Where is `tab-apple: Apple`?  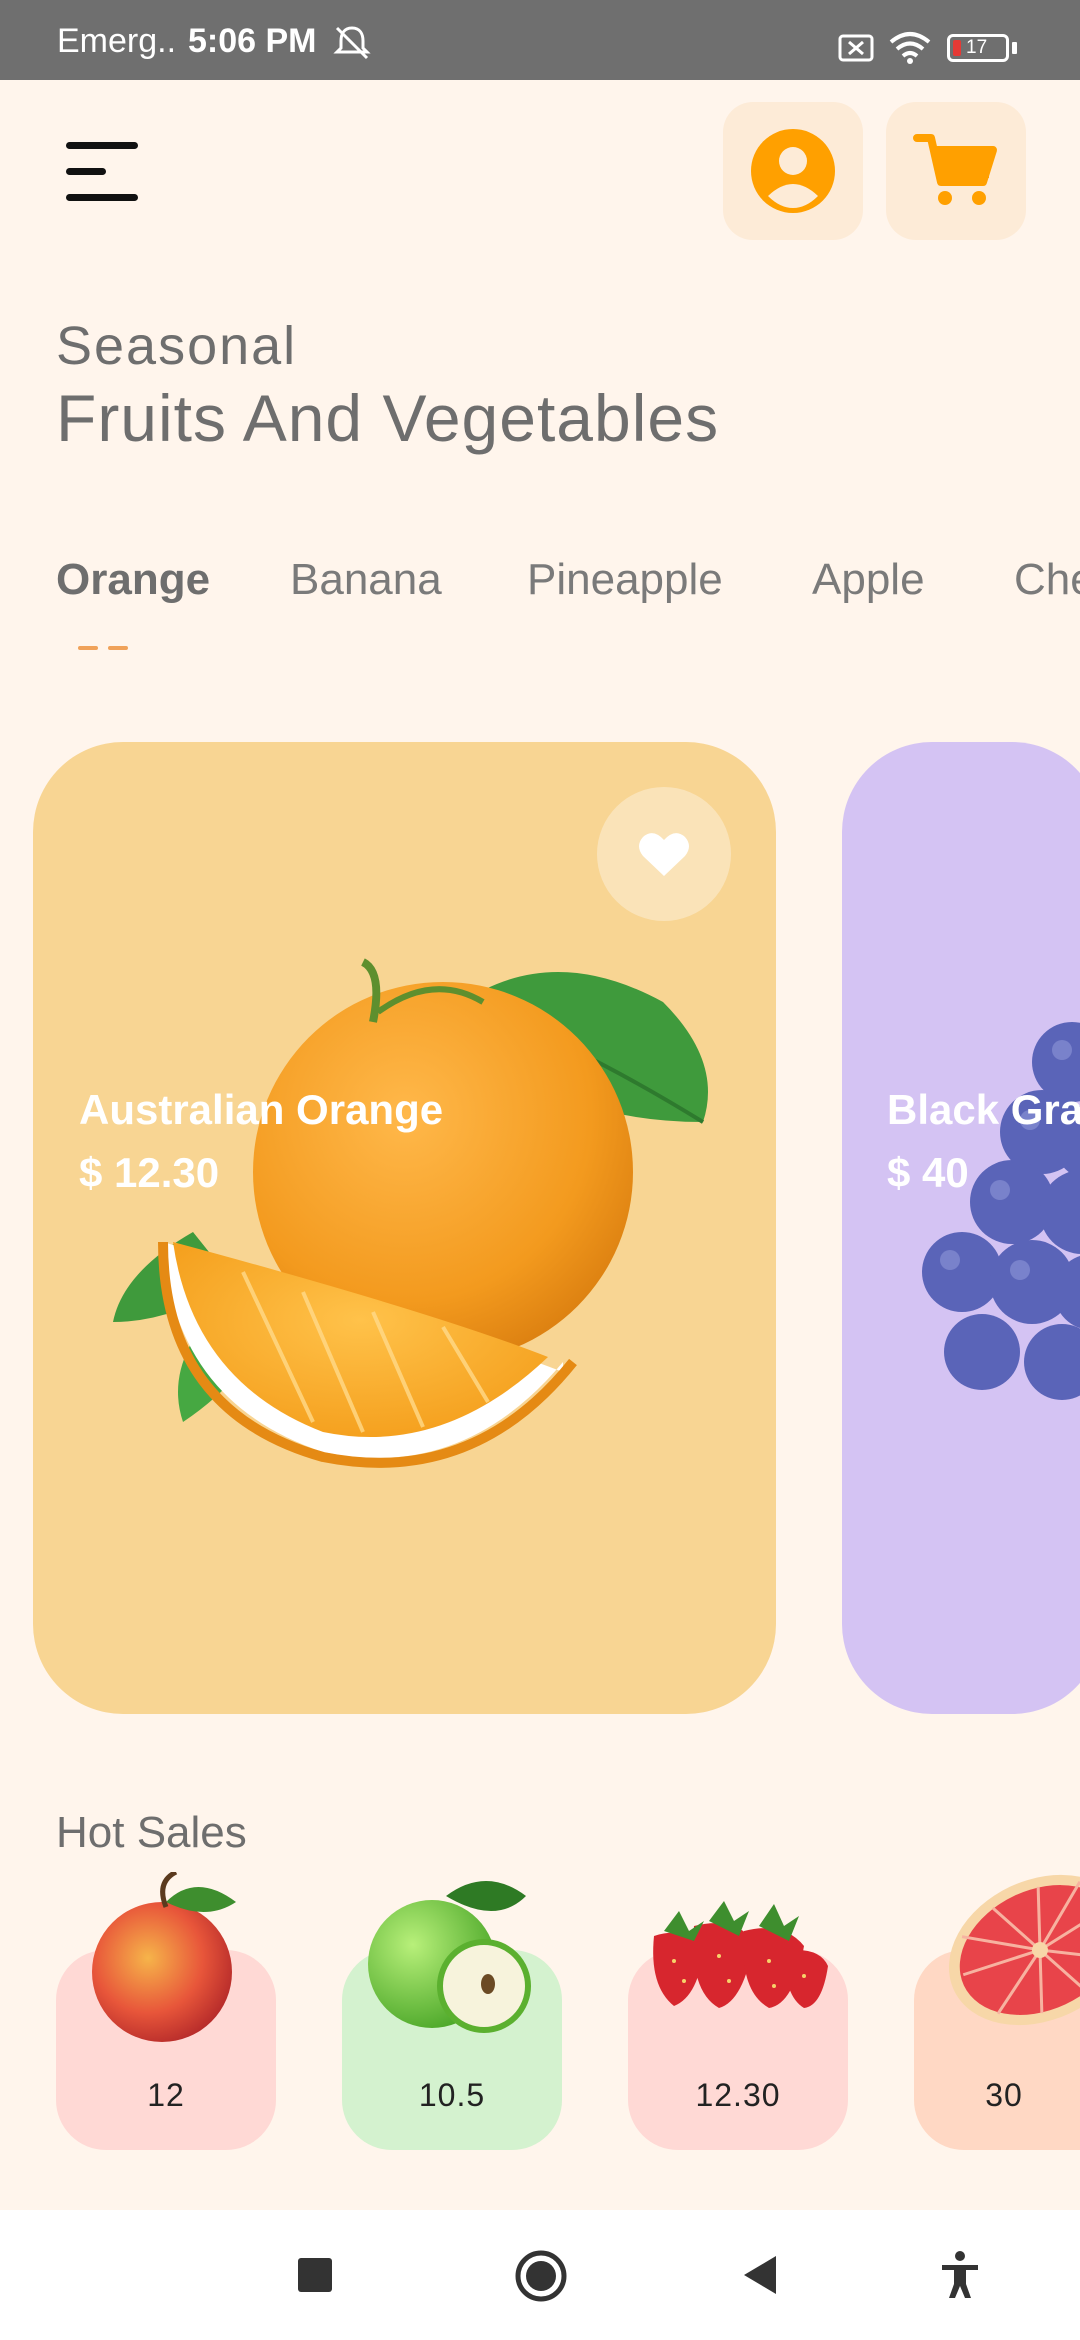 tab-apple: Apple is located at coordinates (868, 580).